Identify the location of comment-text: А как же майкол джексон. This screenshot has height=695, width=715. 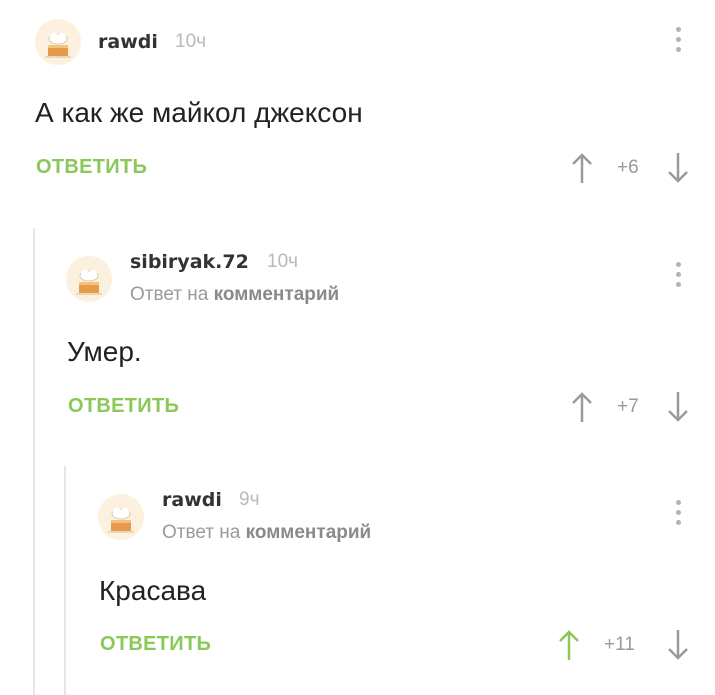
(199, 112).